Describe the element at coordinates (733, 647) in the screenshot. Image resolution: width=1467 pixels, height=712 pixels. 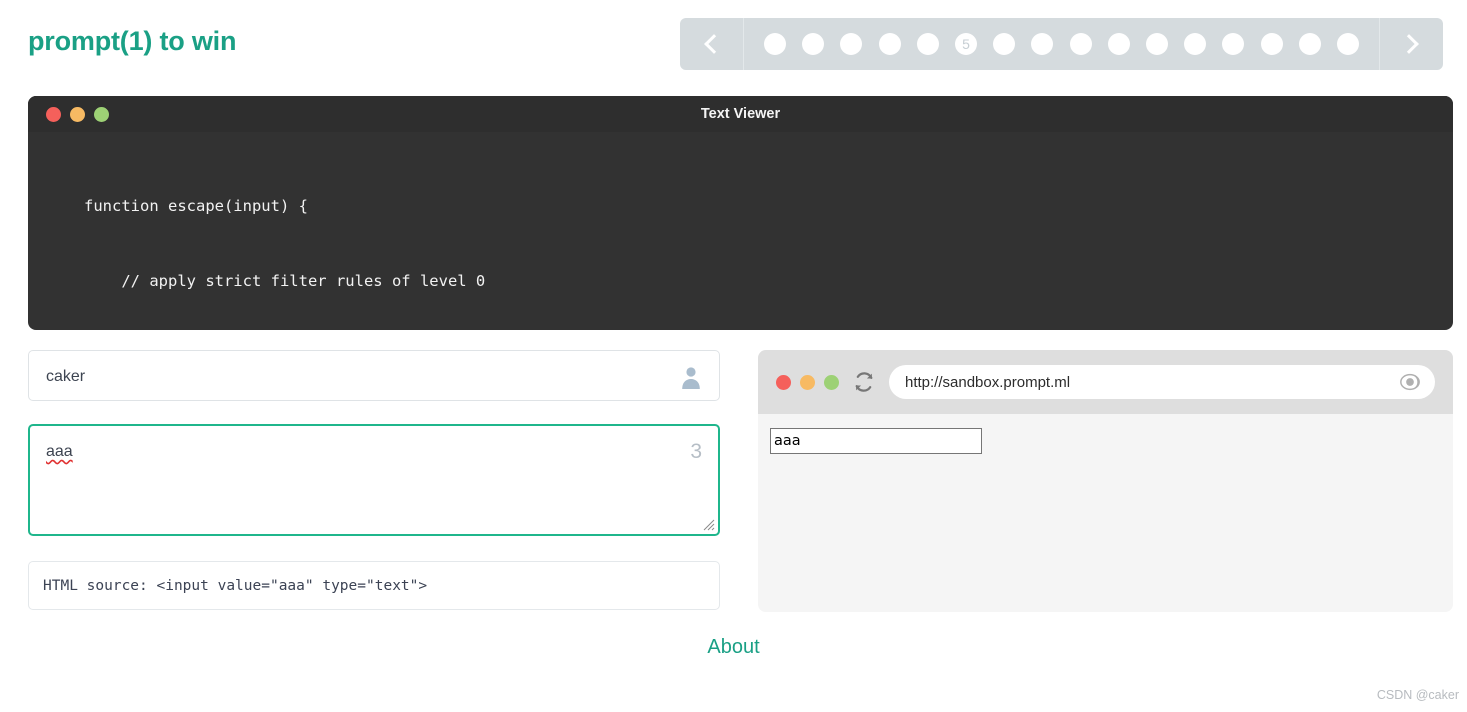
I see `about-link: About` at that location.